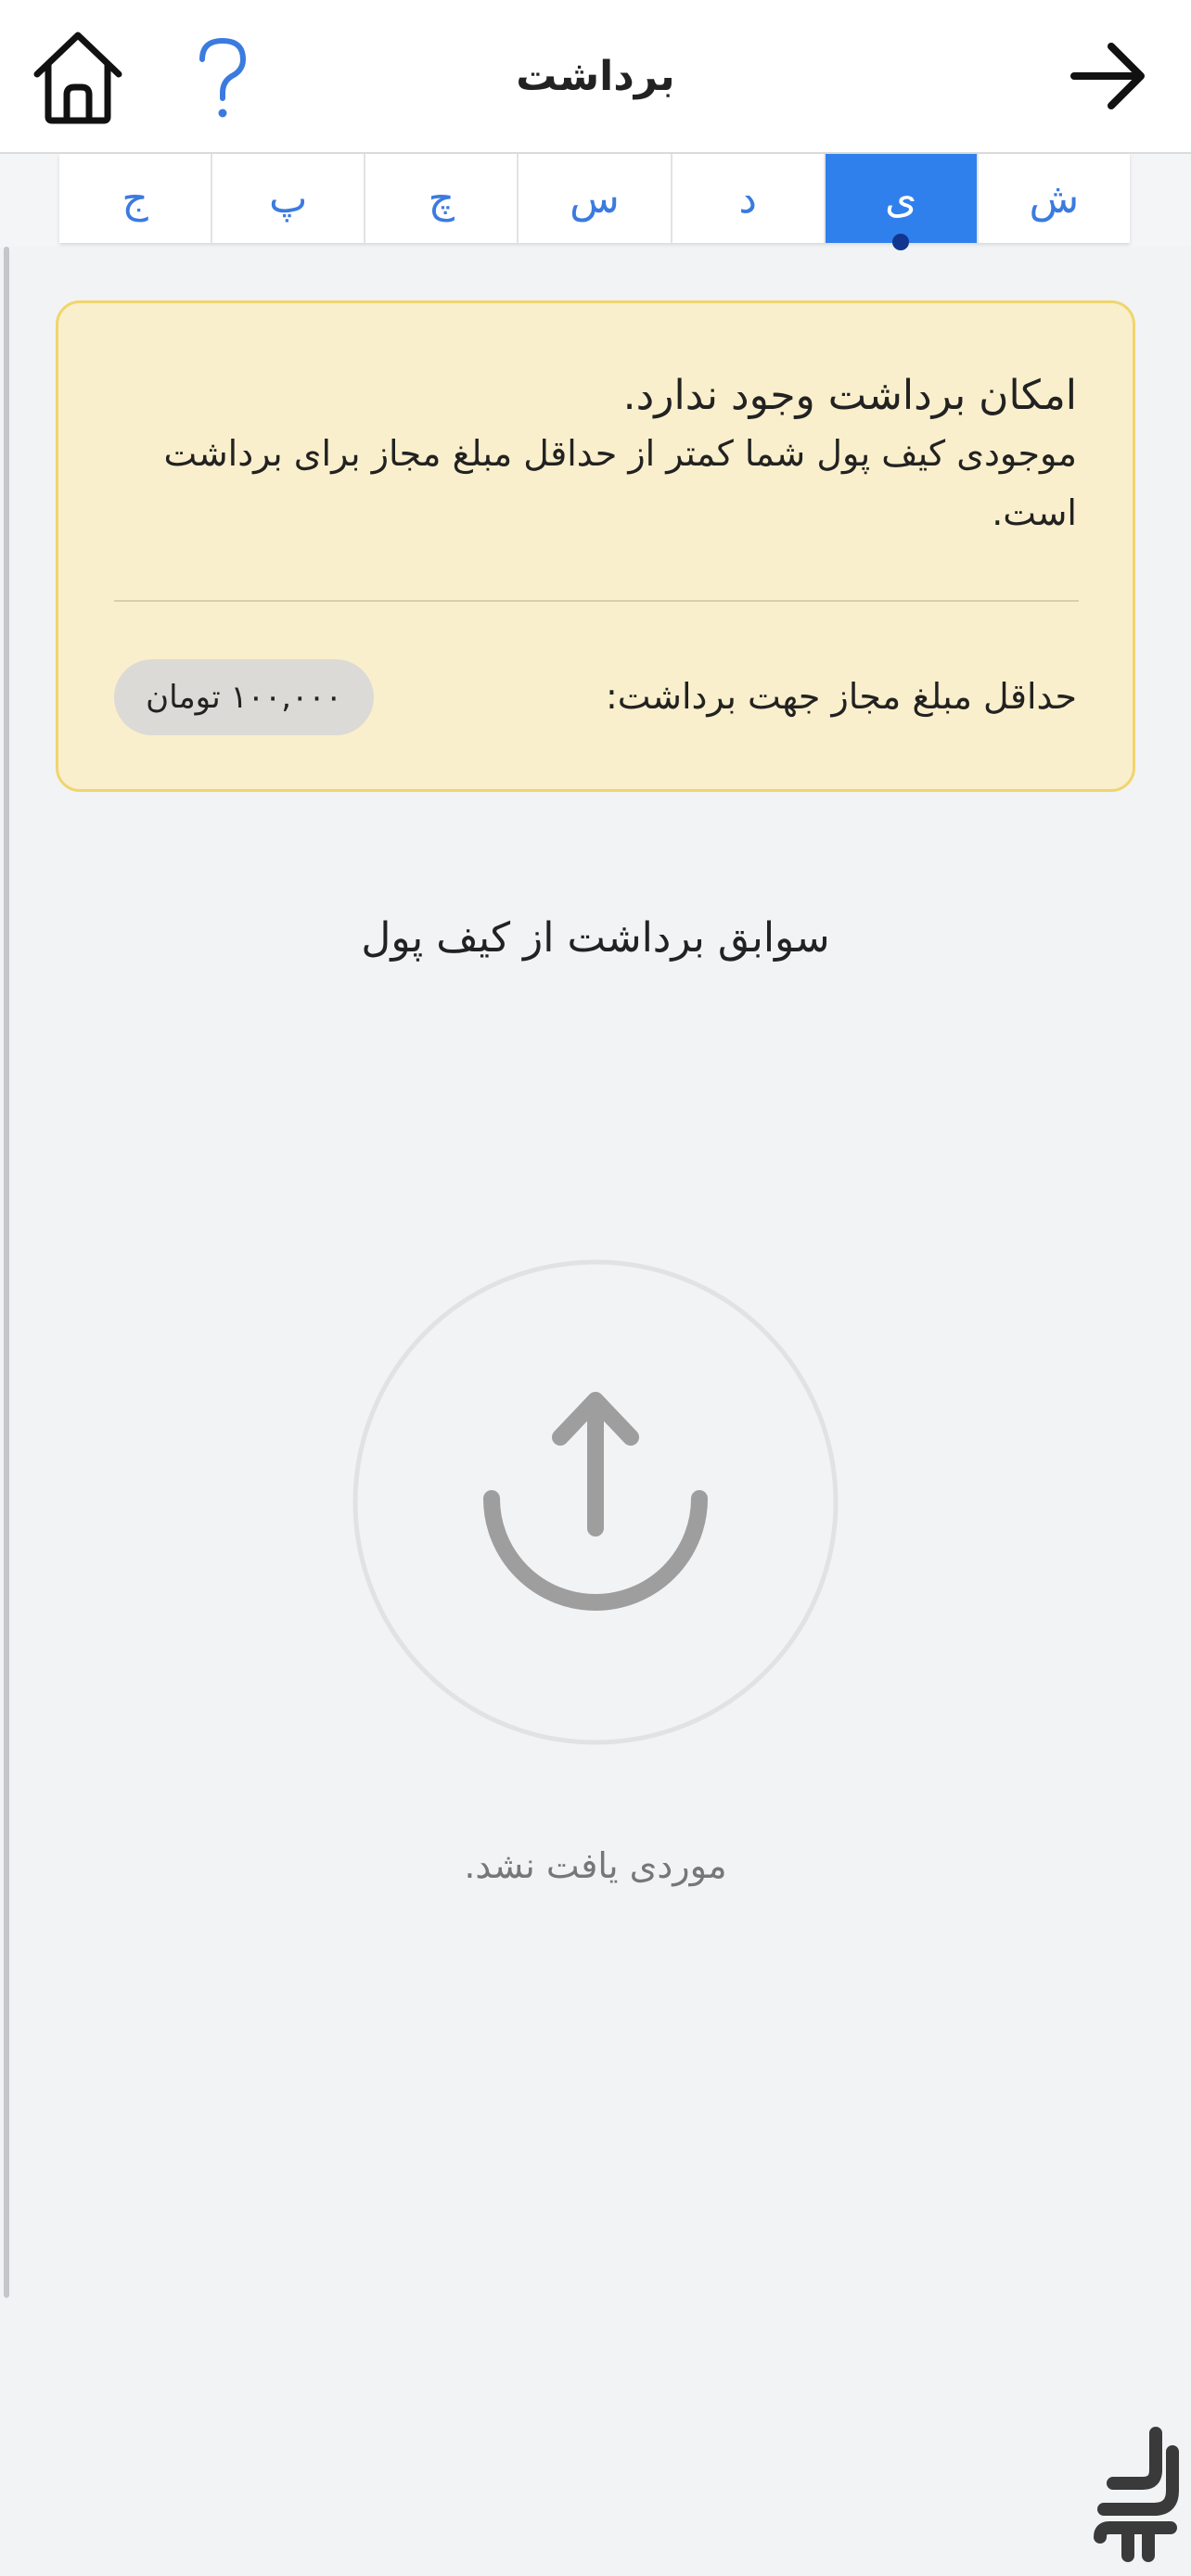  I want to click on tab-panjshanbeh: پ, so click(287, 198).